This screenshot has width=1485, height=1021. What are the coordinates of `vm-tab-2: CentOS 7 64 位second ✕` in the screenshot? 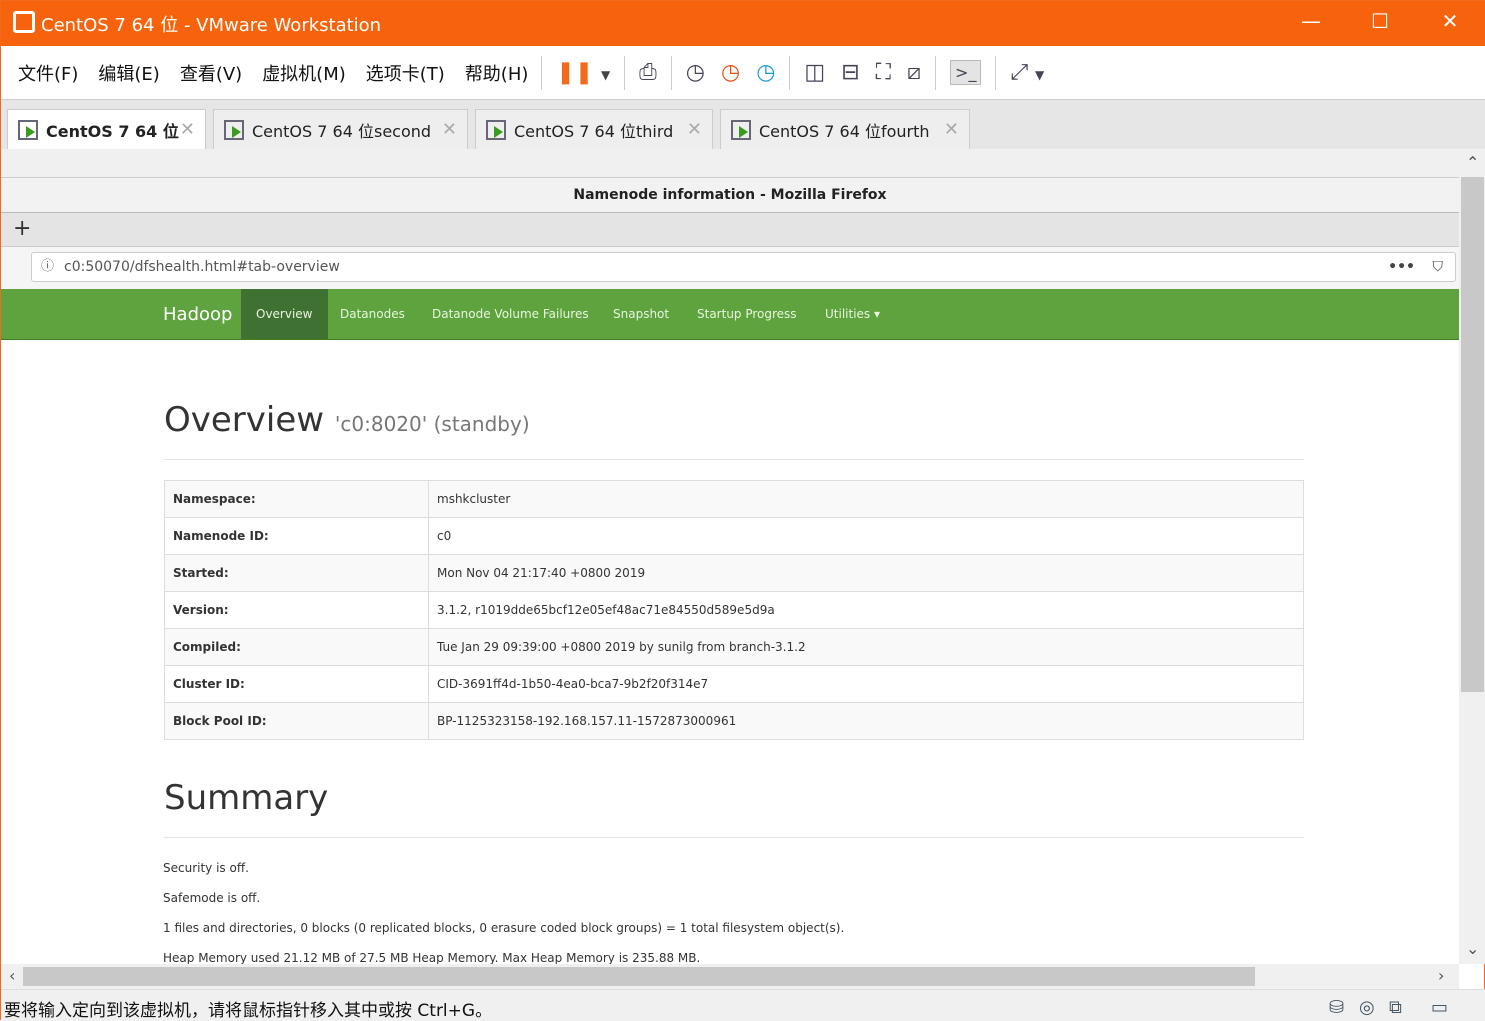 It's located at (340, 129).